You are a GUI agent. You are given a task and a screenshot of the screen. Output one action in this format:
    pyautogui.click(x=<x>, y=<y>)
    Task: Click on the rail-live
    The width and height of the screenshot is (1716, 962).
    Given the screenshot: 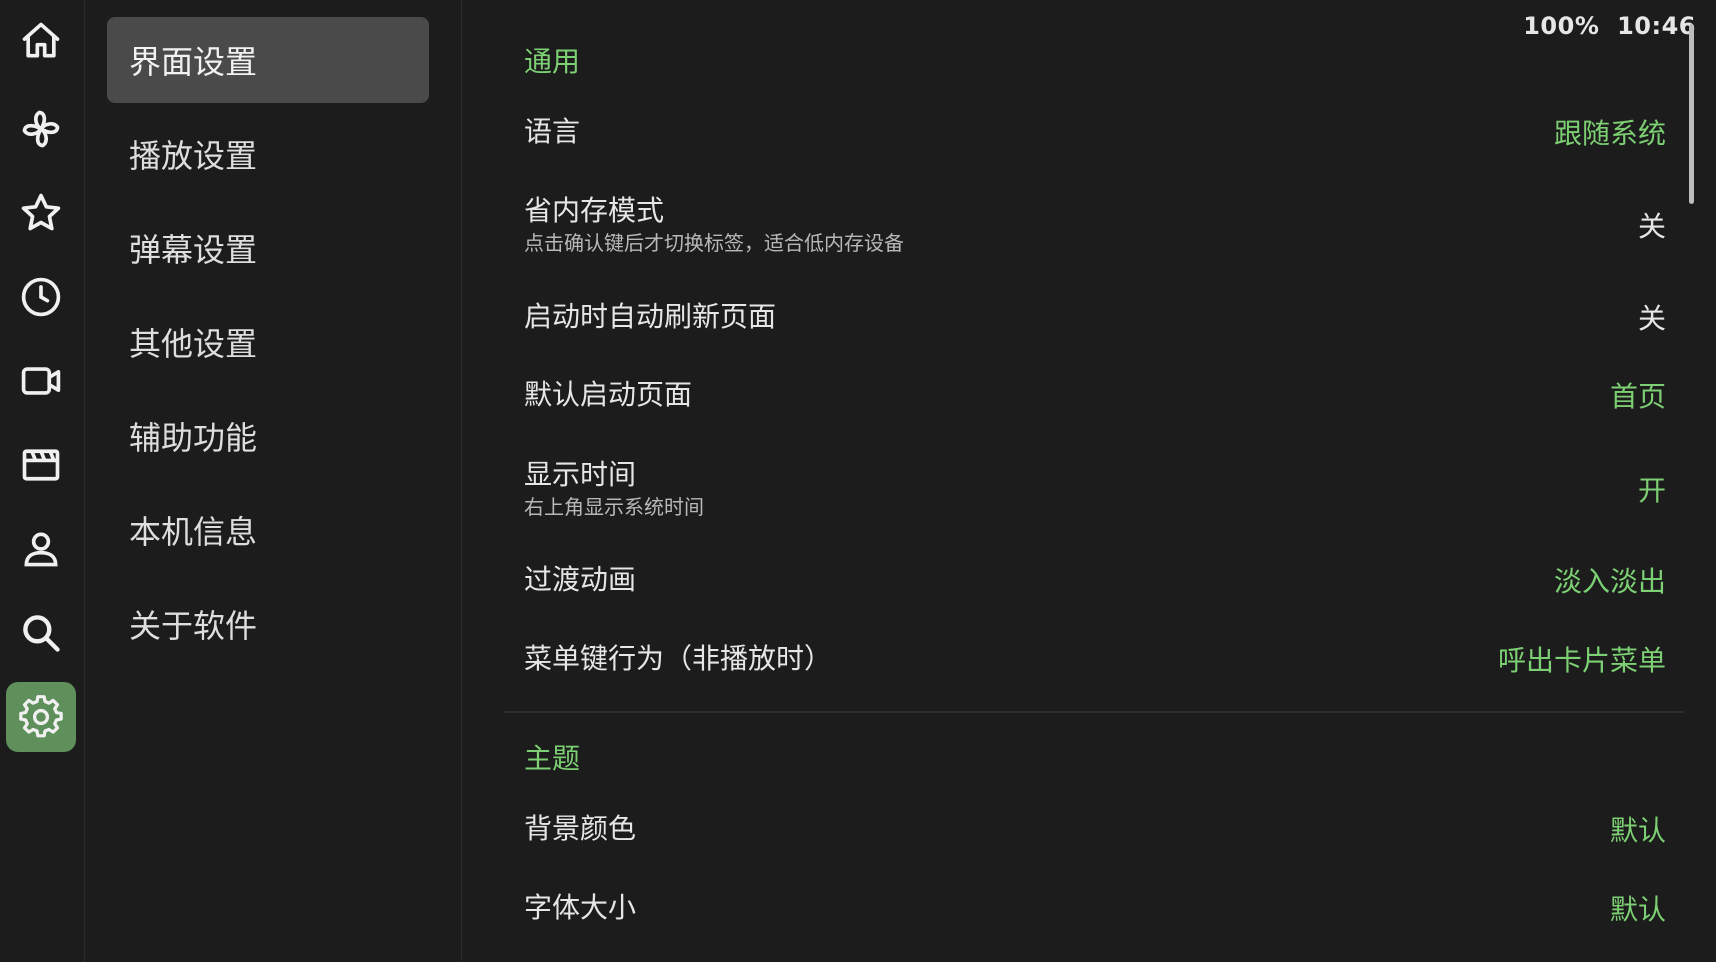 What is the action you would take?
    pyautogui.click(x=41, y=381)
    